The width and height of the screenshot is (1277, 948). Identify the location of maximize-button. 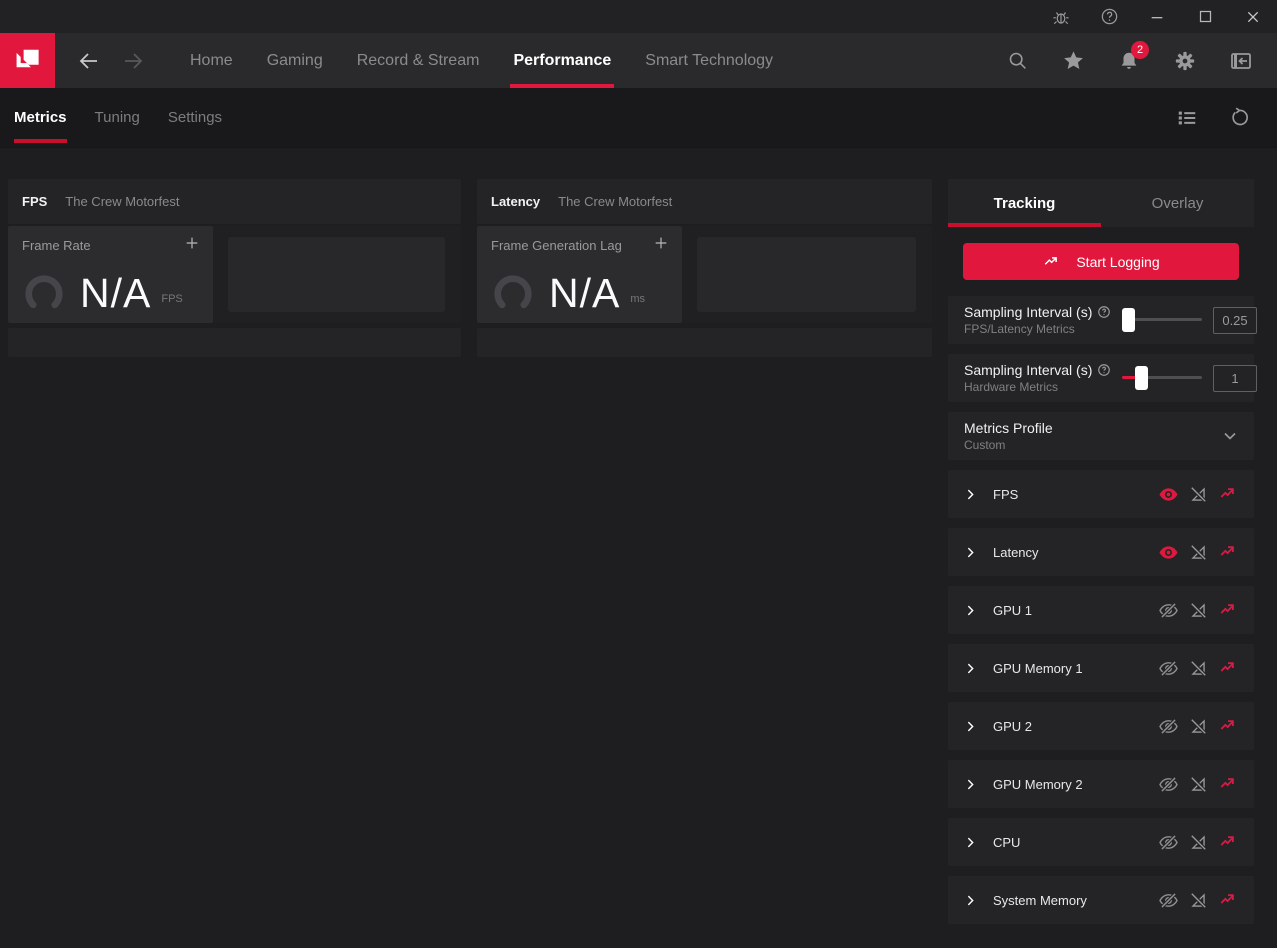
(1205, 16).